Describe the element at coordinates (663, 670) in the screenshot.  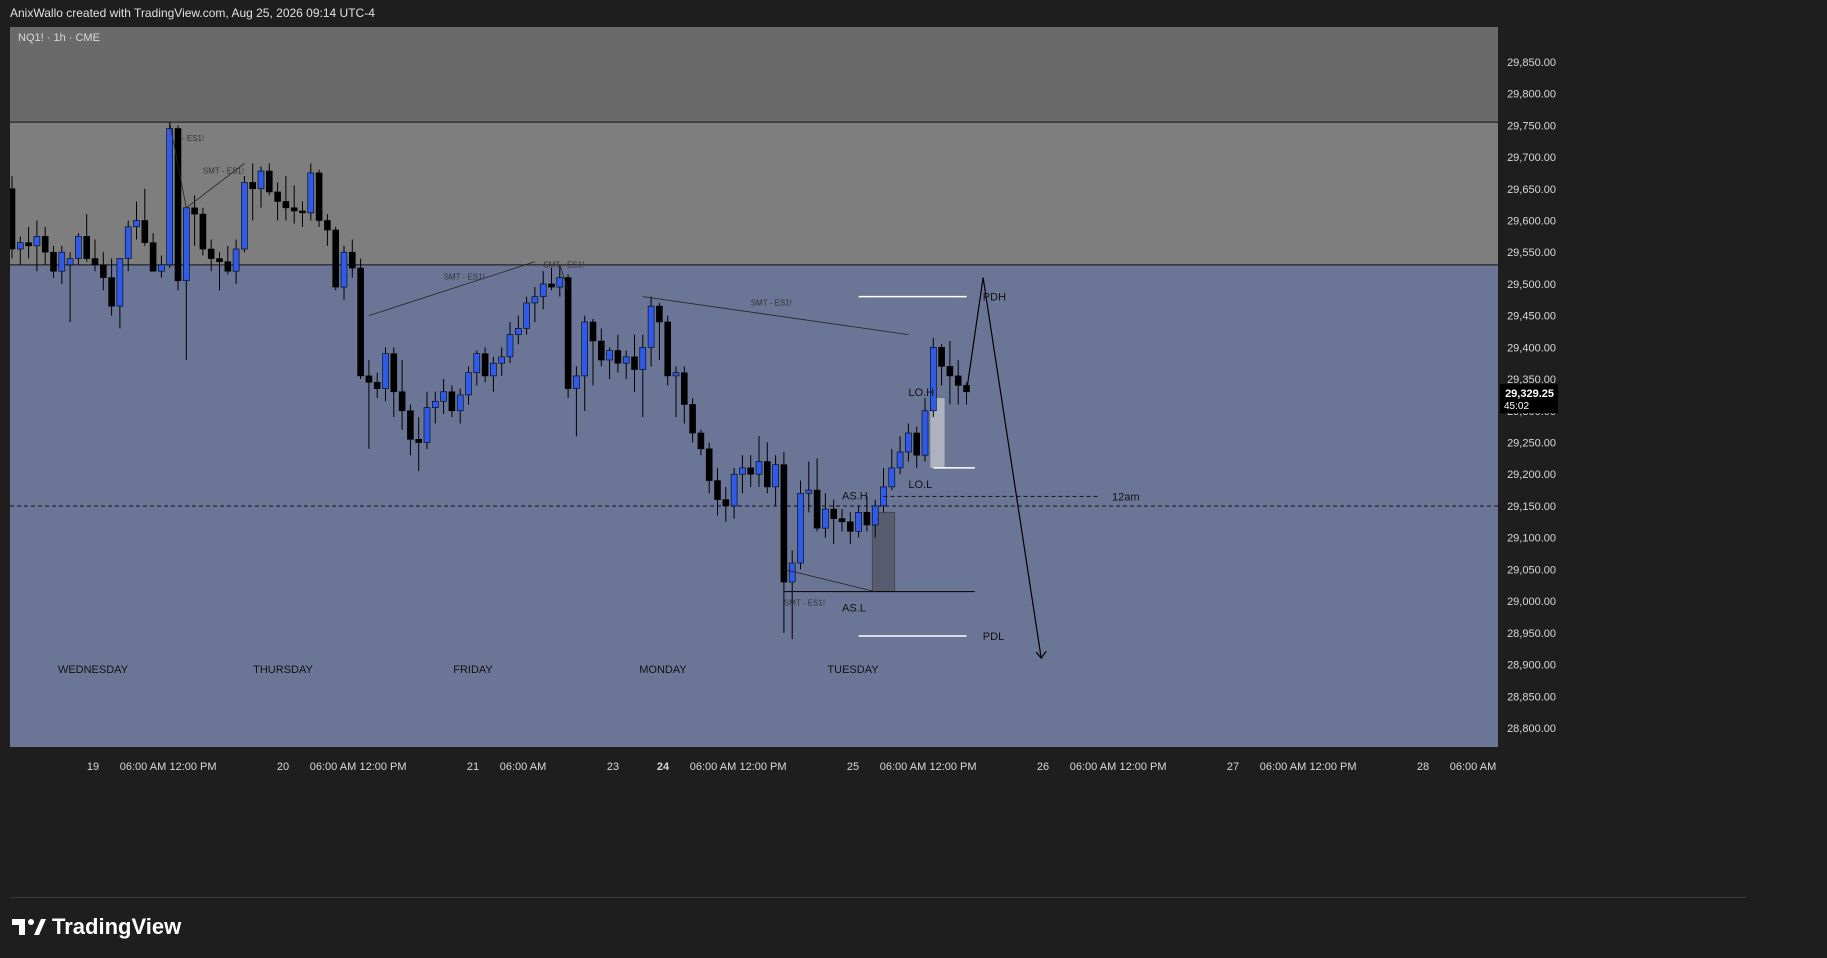
I see `day-label: MONDAY` at that location.